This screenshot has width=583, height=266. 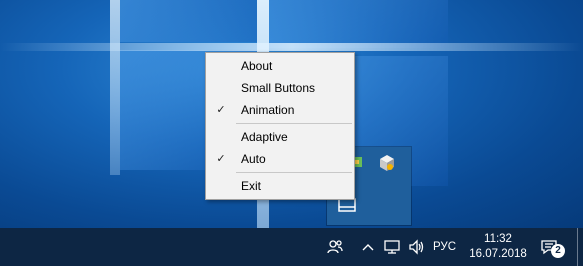 I want to click on menu-item-label: Small Buttons, so click(x=278, y=88).